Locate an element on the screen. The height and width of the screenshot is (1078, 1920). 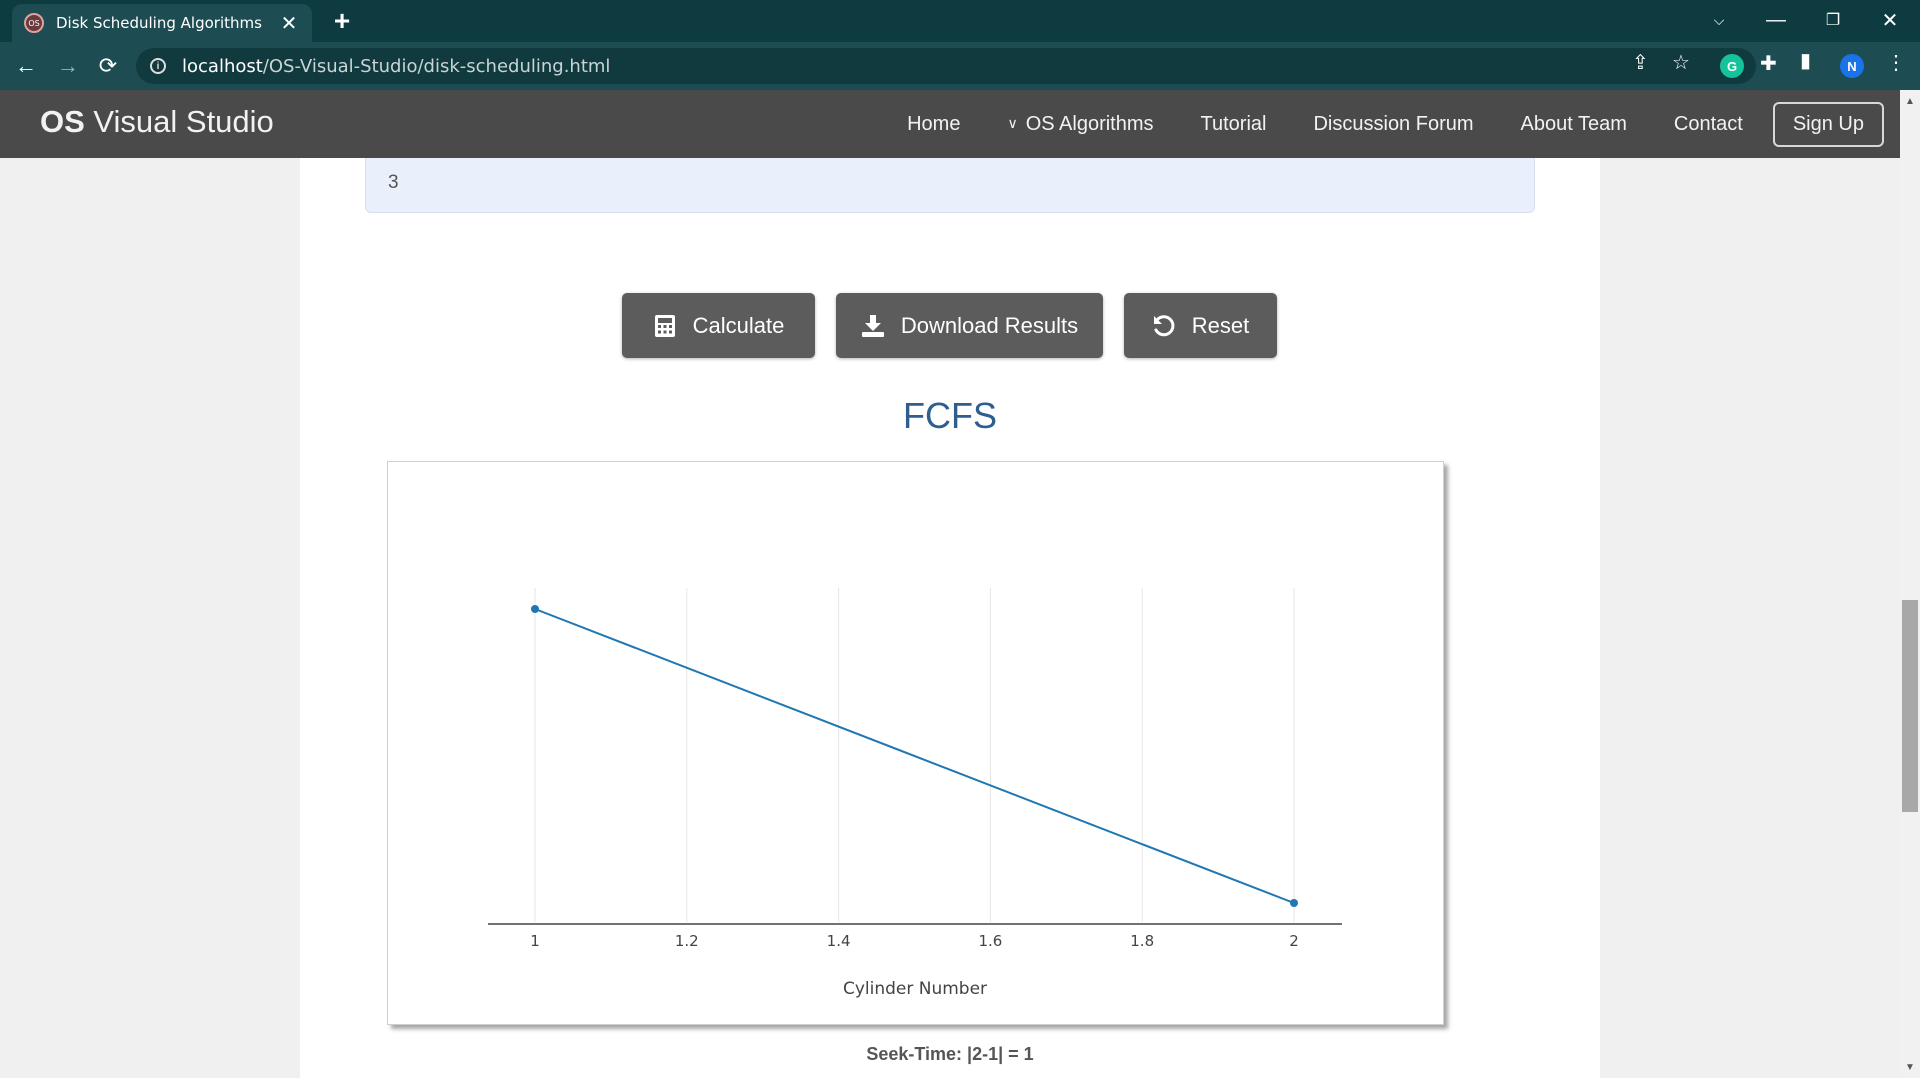
nav-tutorial: Tutorial is located at coordinates (1234, 124).